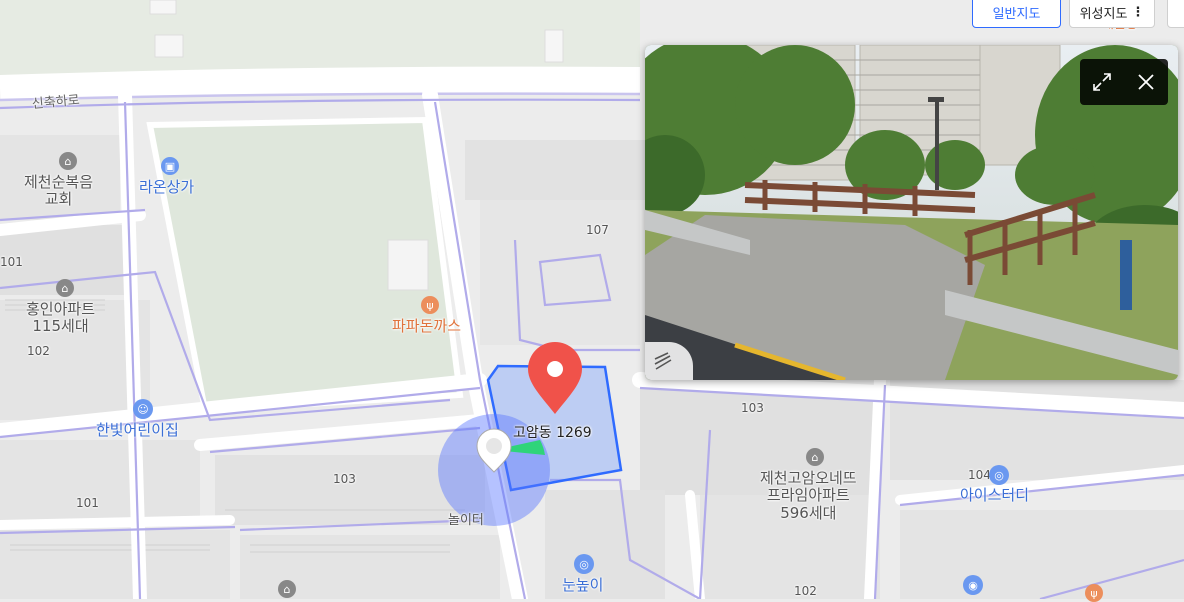  What do you see at coordinates (58, 191) in the screenshot?
I see `poi-church: 제천순복음 교회` at bounding box center [58, 191].